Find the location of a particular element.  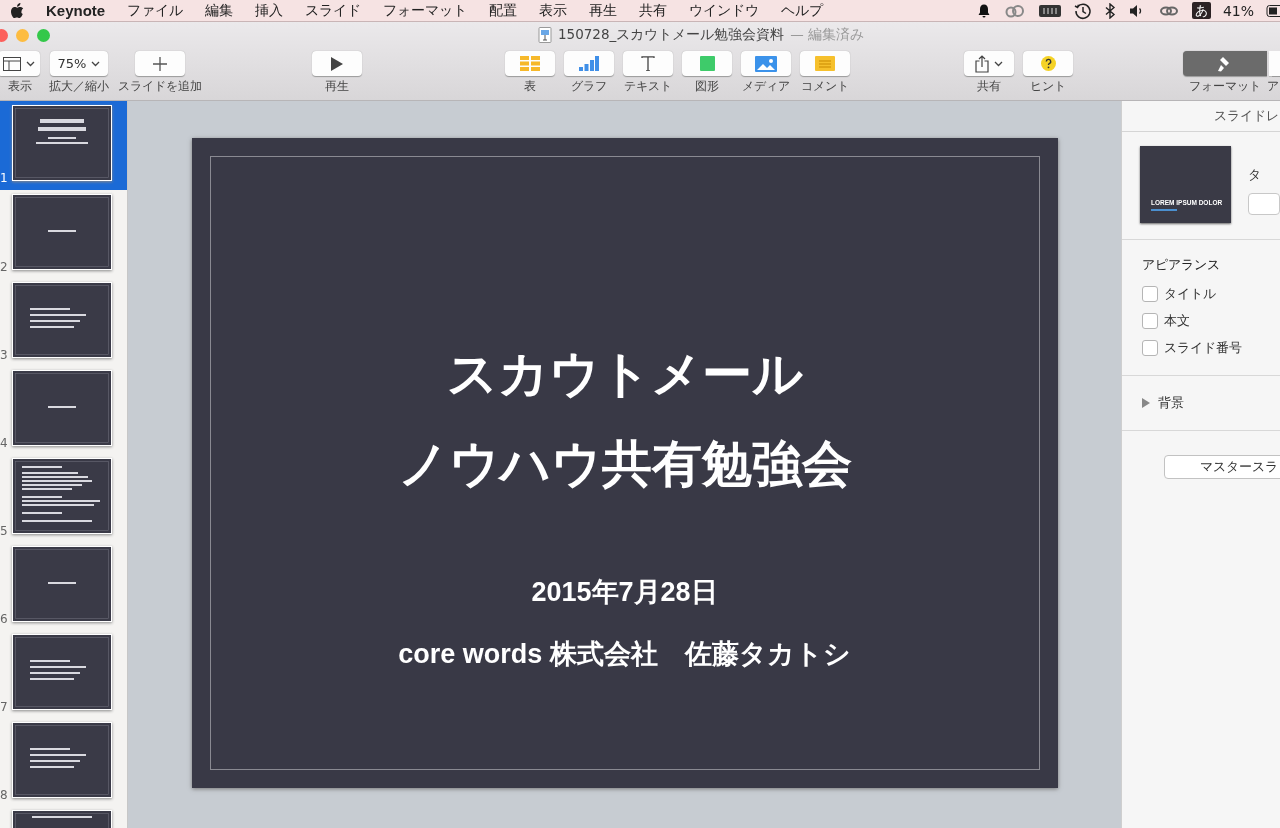

inspector-tab: スライドレ is located at coordinates (1246, 116).